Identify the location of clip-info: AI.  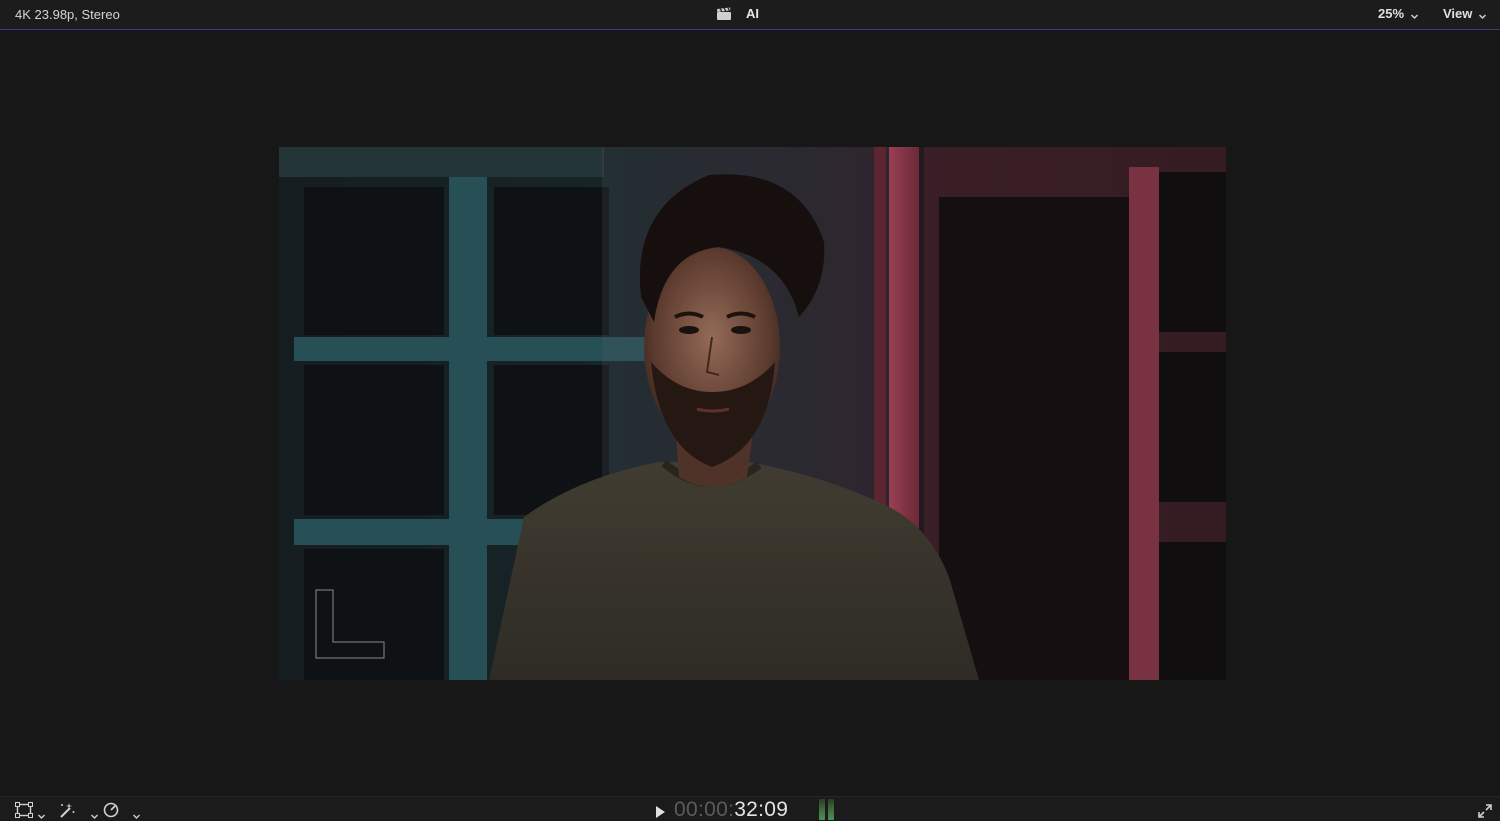
(737, 13).